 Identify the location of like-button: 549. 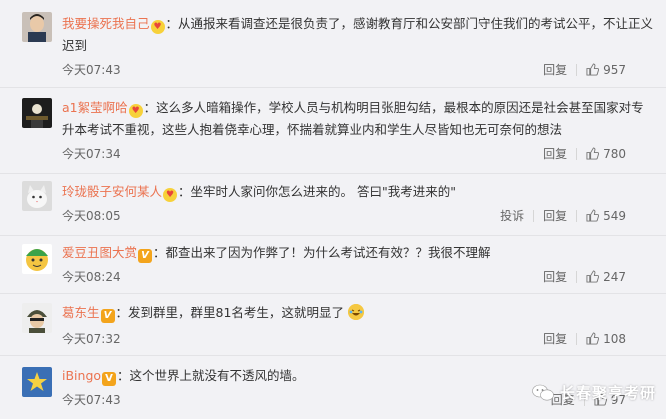
(606, 216).